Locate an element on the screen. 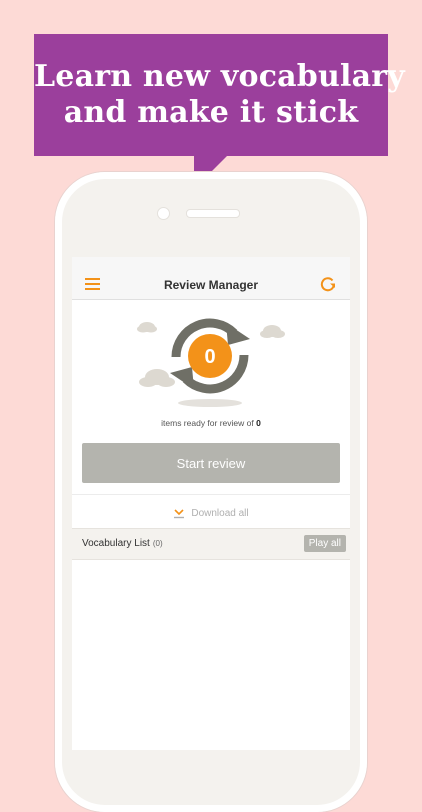 This screenshot has width=422, height=812. review-cycle-illustration: 0 is located at coordinates (211, 362).